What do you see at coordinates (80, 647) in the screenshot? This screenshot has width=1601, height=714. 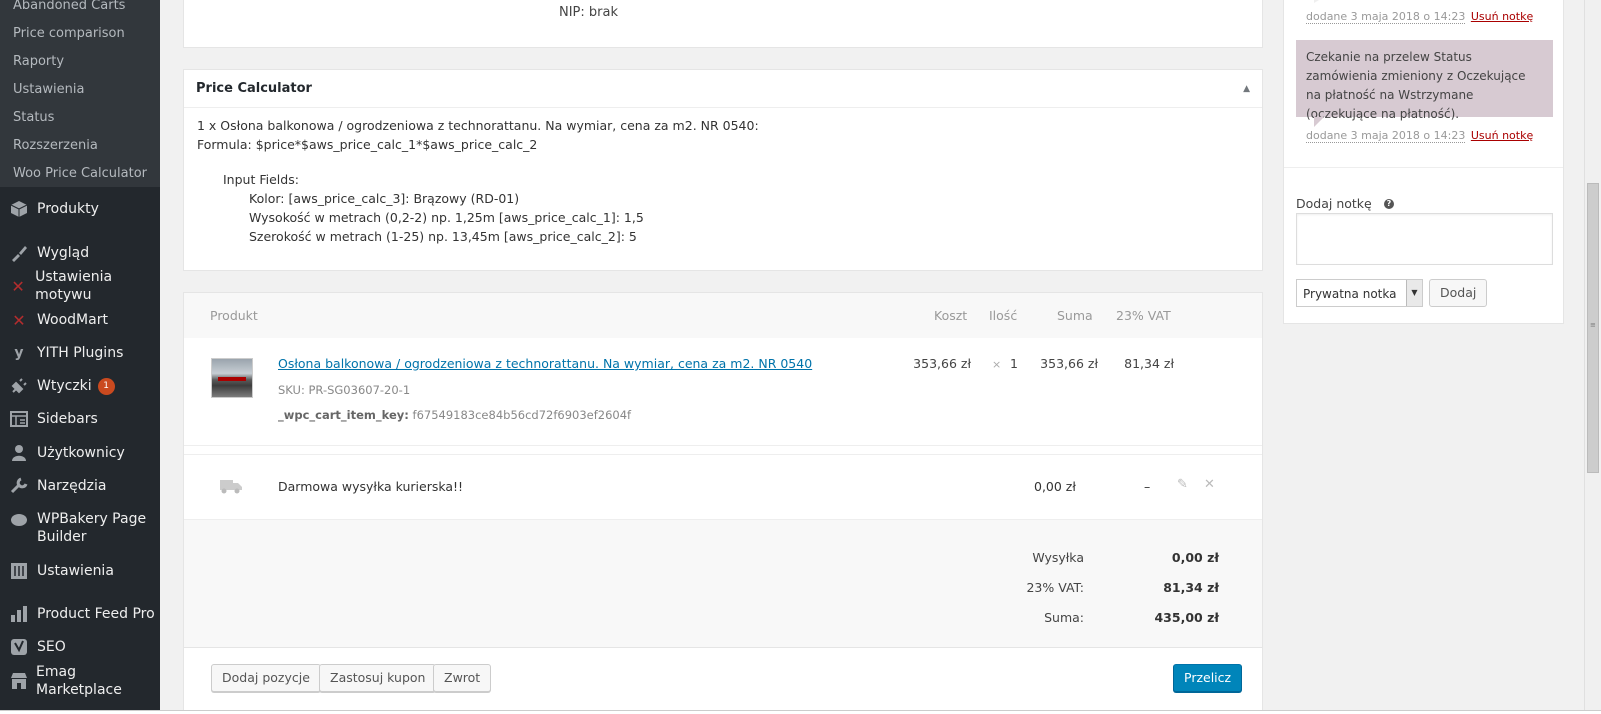 I see `sidebar-item-seo: SEO` at bounding box center [80, 647].